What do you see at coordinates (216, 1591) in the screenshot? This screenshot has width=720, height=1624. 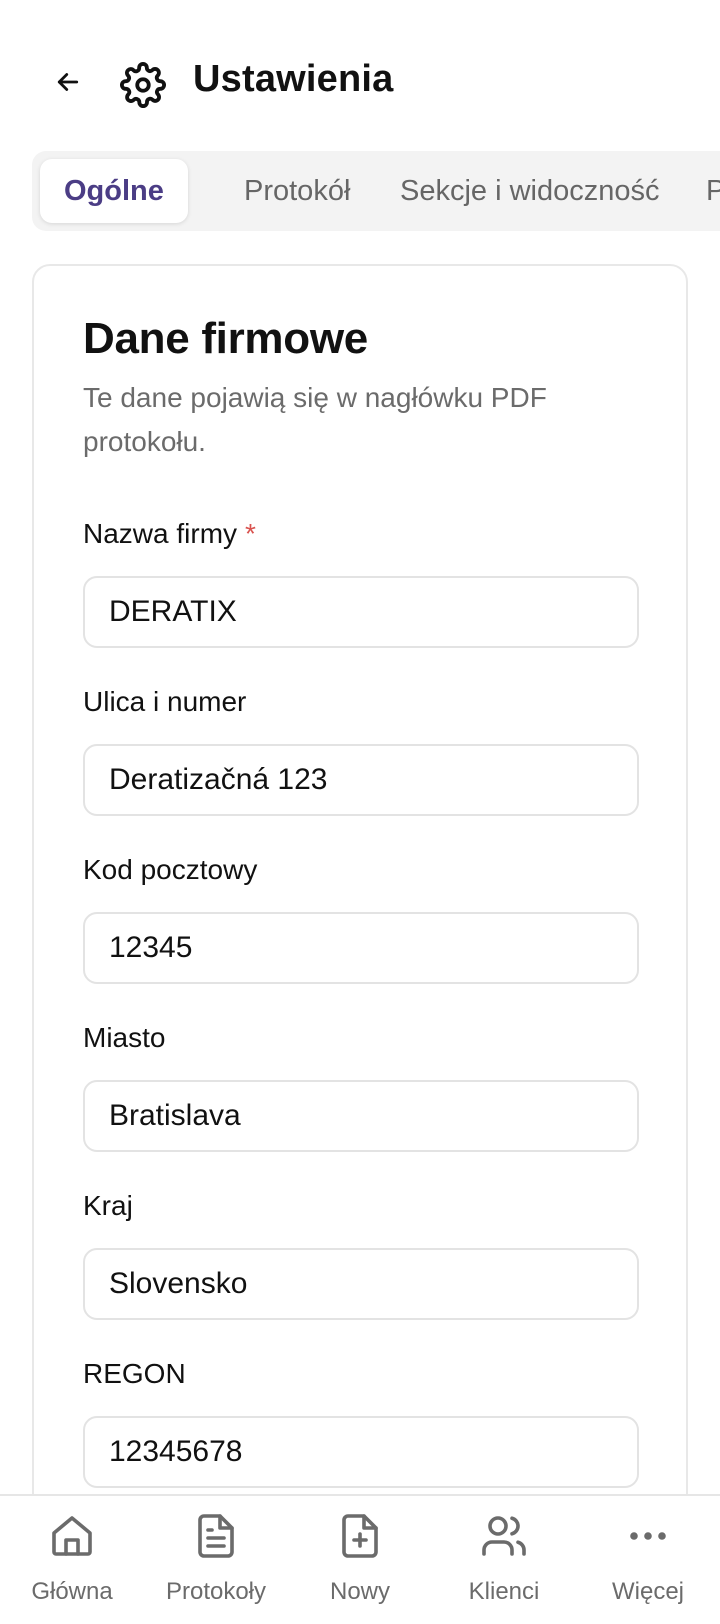 I see `nav-protocols-label: Protokoły` at bounding box center [216, 1591].